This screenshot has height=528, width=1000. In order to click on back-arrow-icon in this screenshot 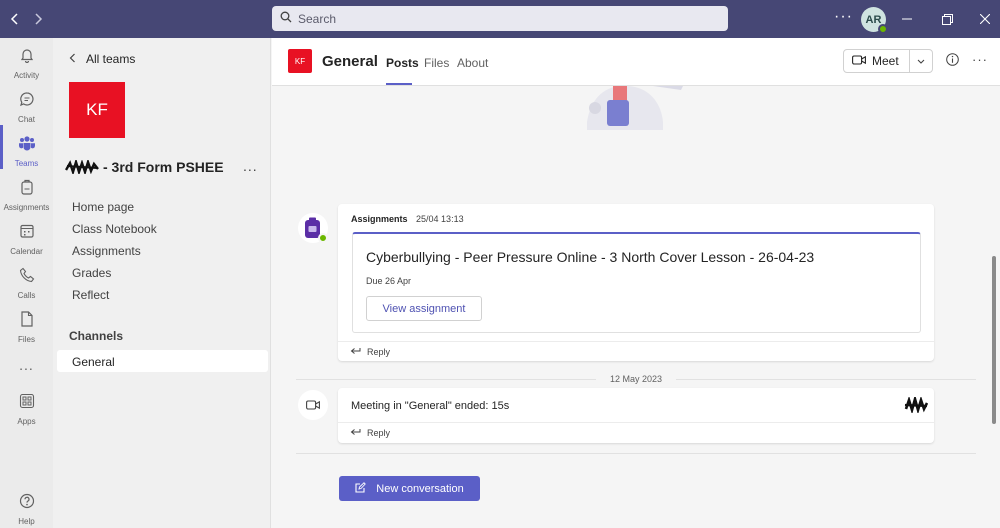, I will do `click(15, 19)`.